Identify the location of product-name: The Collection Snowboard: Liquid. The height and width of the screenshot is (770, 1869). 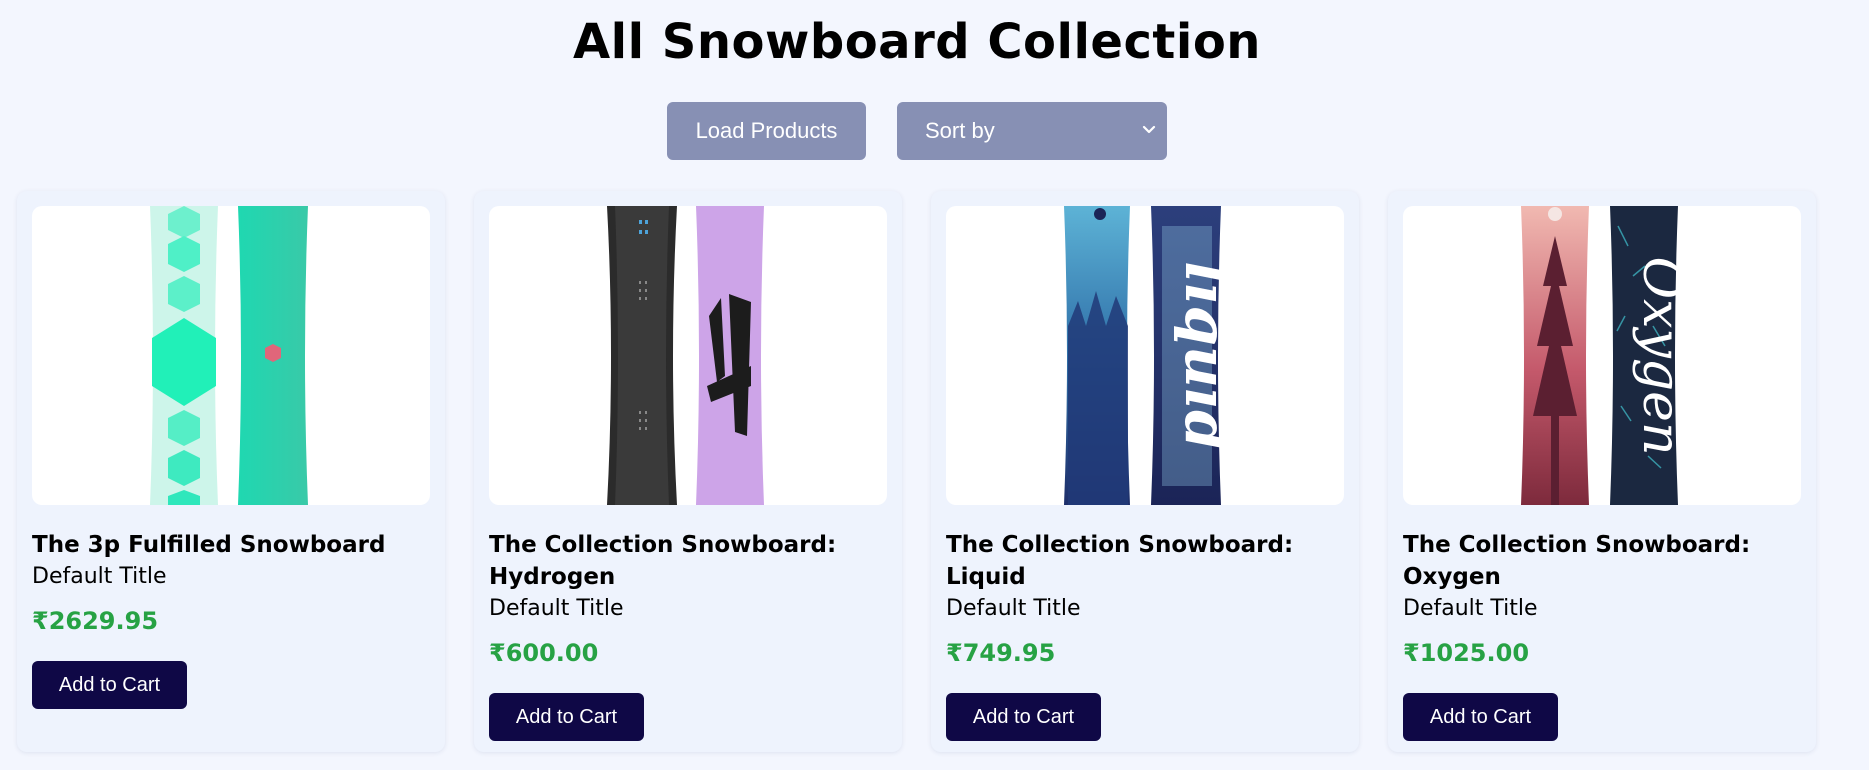
(1120, 561).